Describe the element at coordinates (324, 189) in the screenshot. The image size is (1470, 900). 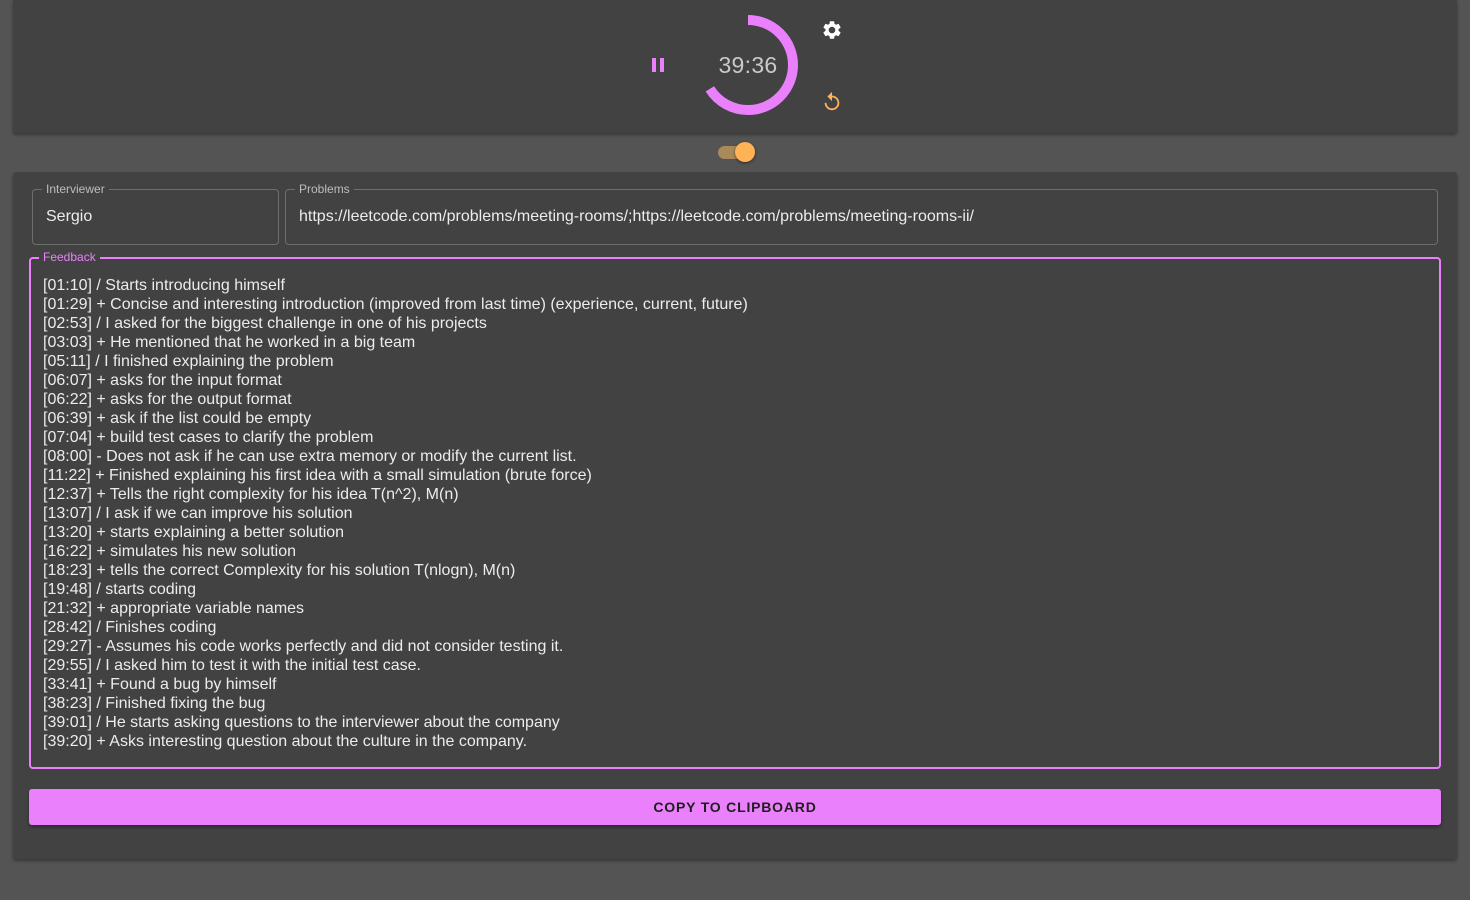
I see `problems-label: Problems` at that location.